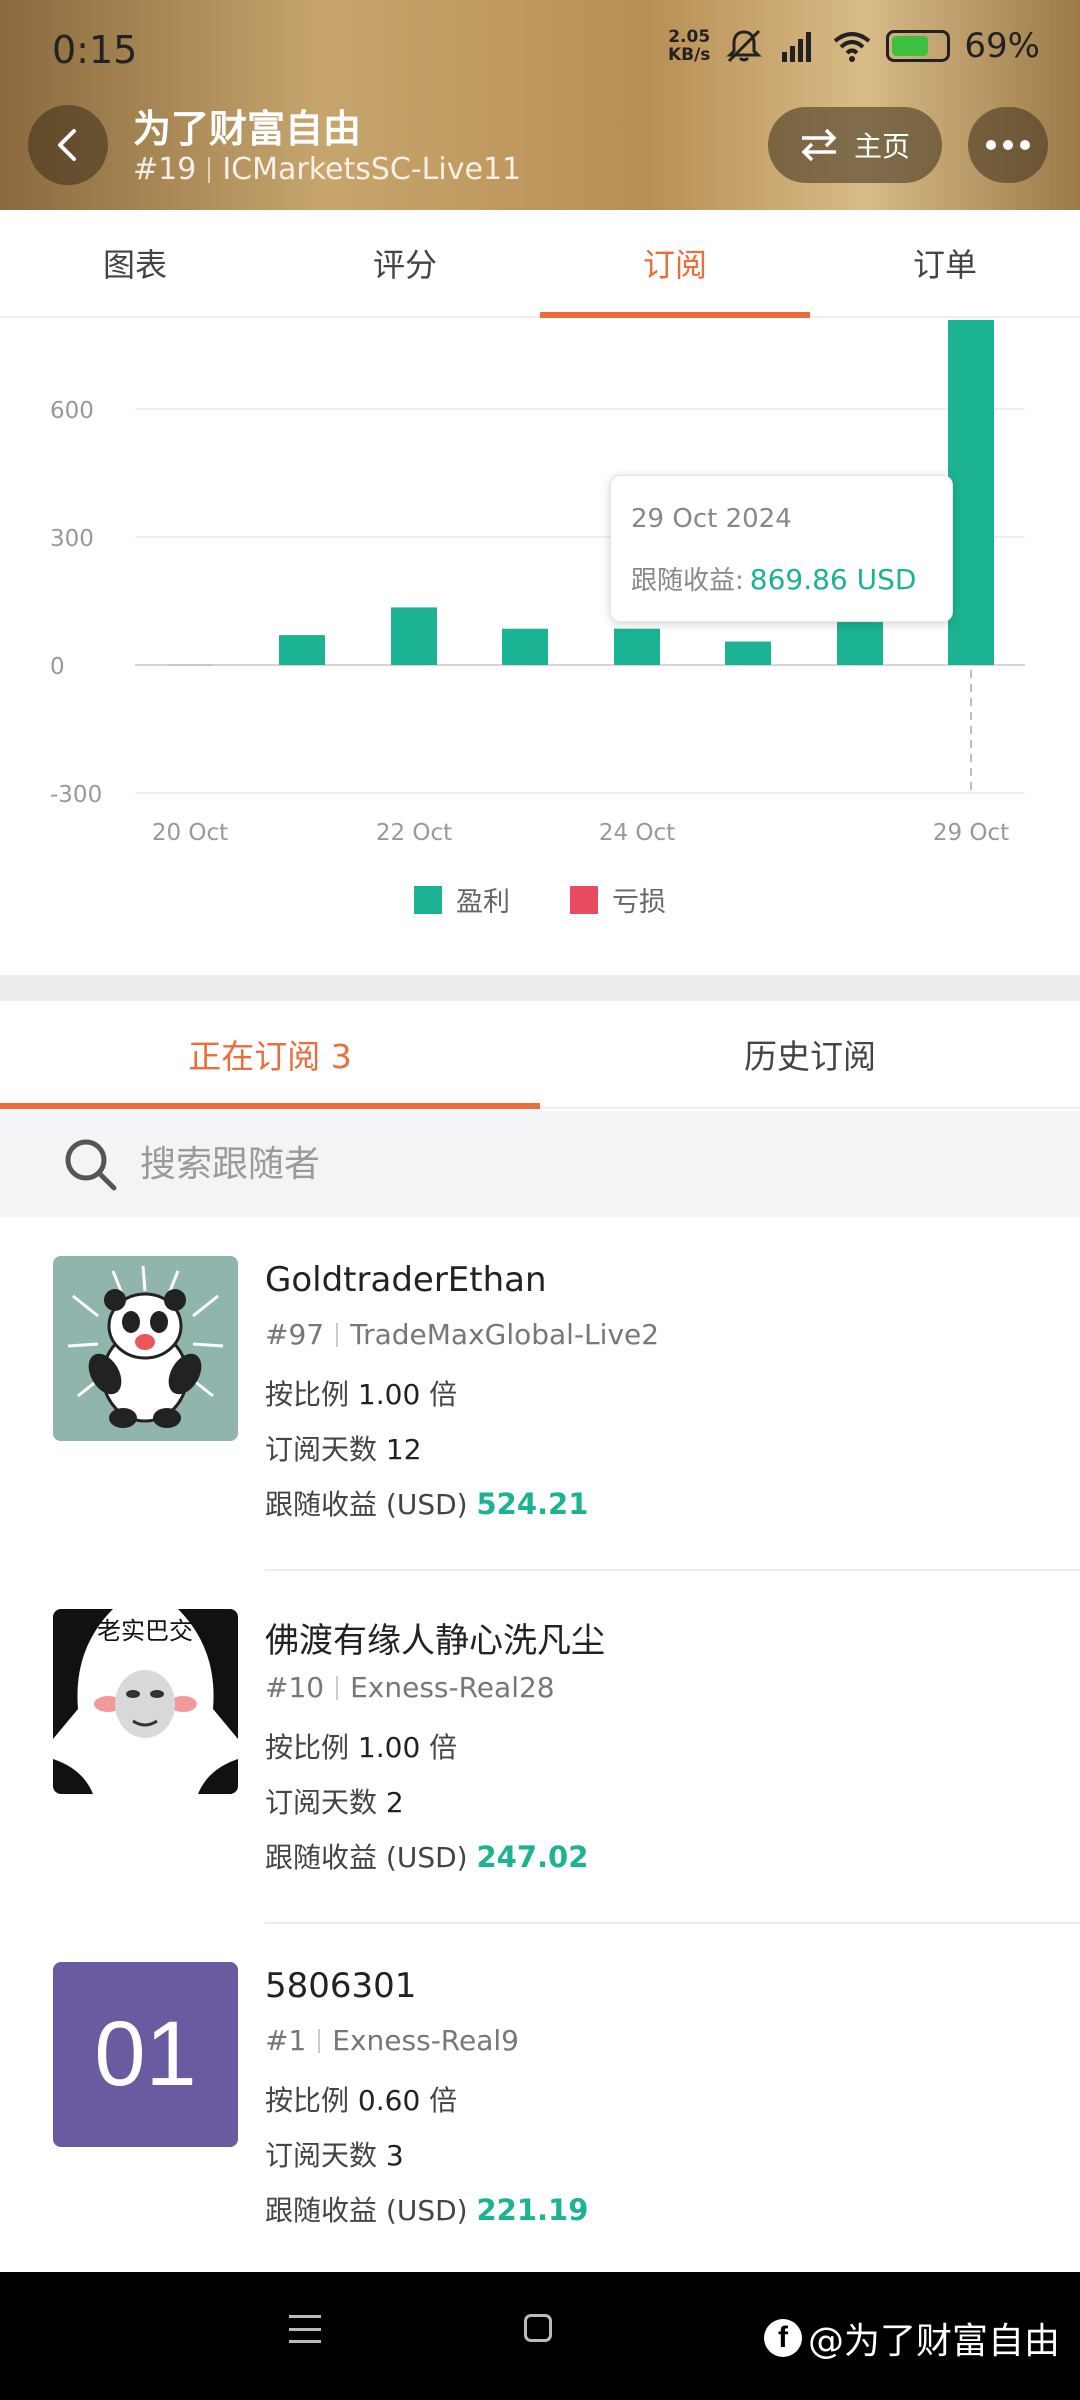  I want to click on follower-meta: #97 TradeMaxGlobal-Live2, so click(462, 1334).